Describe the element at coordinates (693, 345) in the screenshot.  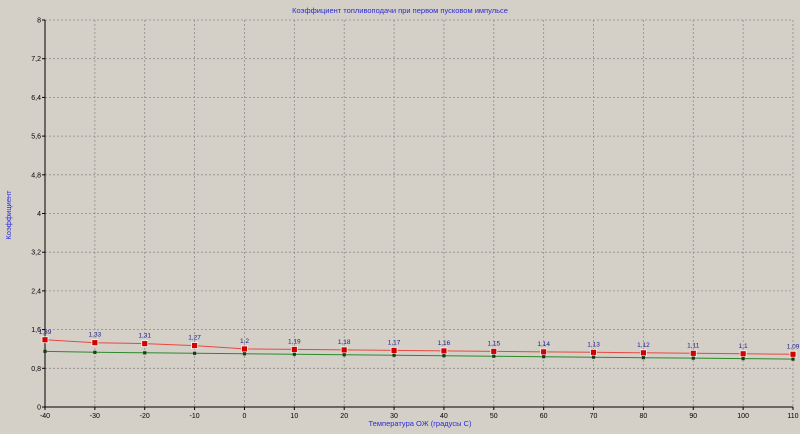
I see `data-label: 1,11` at that location.